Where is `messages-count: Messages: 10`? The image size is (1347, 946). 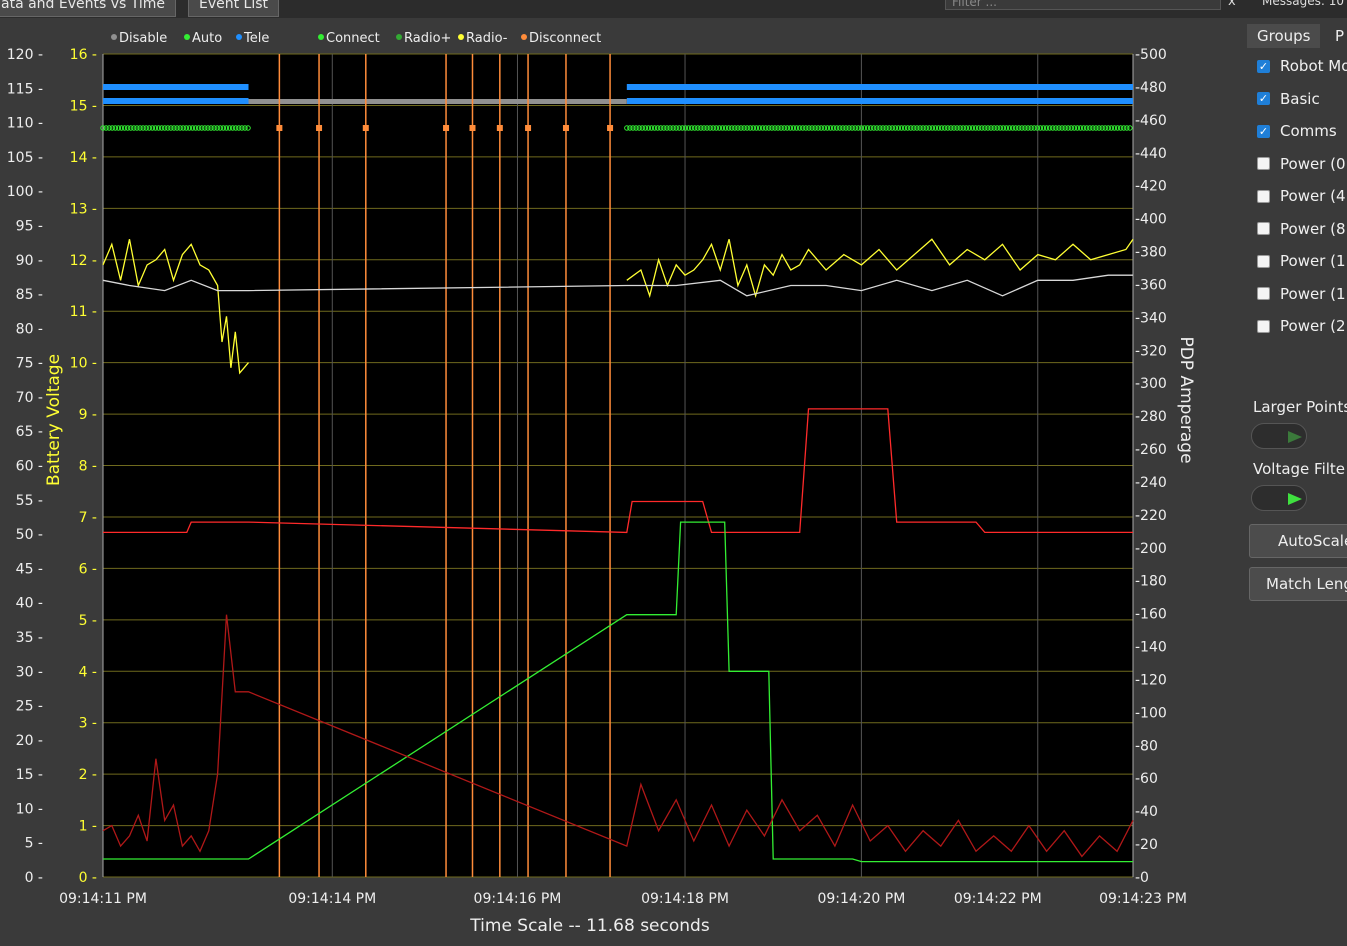
messages-count: Messages: 10 is located at coordinates (1303, 4).